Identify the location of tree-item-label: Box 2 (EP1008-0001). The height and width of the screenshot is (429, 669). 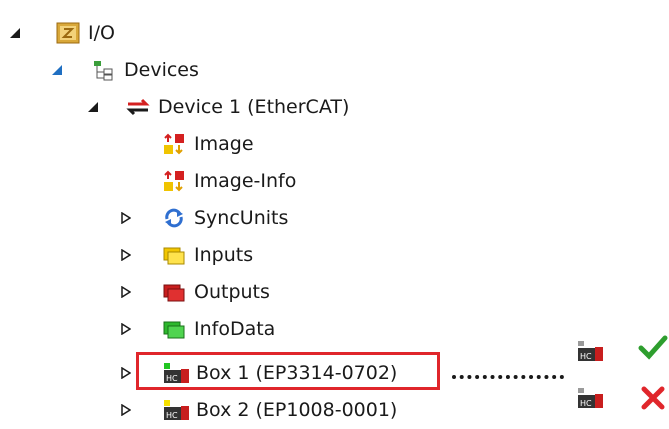
(297, 410).